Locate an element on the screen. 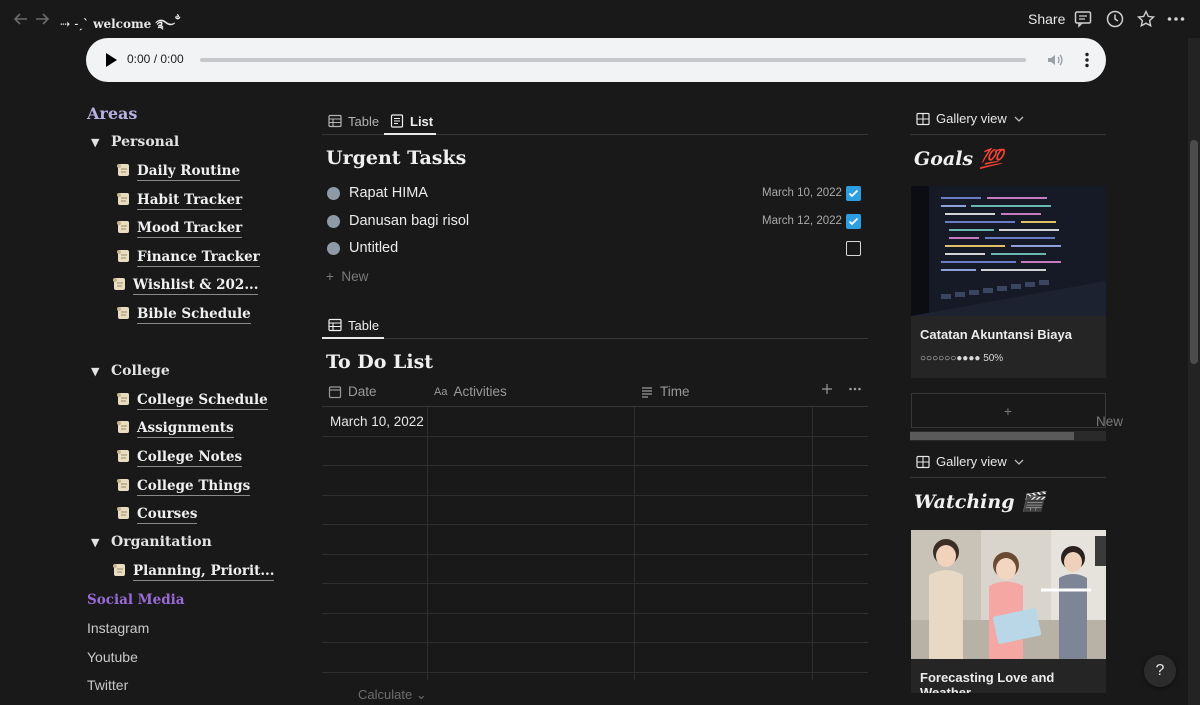 This screenshot has width=1200, height=705. lines-icon is located at coordinates (647, 392).